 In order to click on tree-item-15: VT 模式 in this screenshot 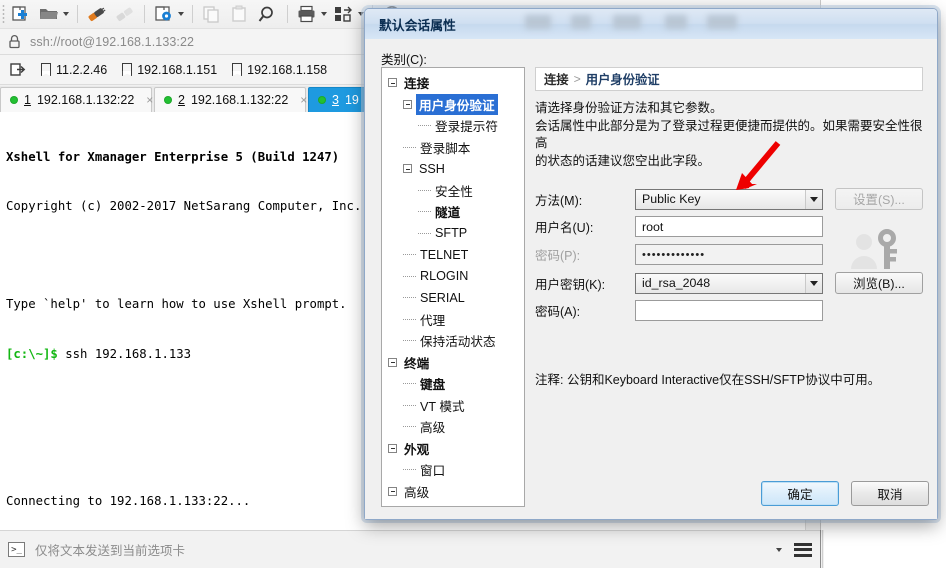, I will do `click(453, 406)`.